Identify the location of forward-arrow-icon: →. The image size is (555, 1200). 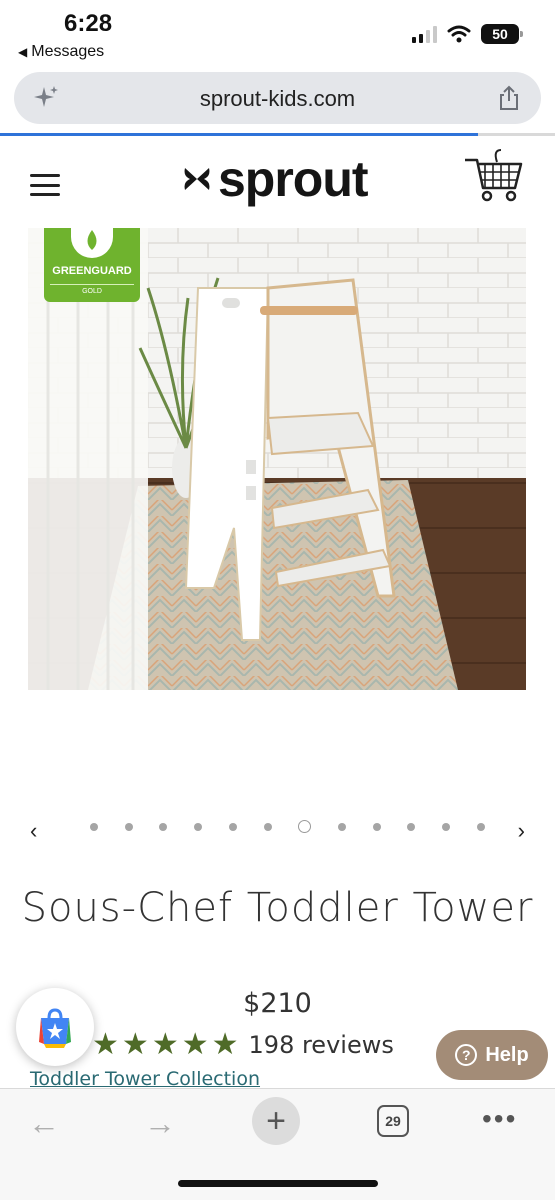
(160, 1123).